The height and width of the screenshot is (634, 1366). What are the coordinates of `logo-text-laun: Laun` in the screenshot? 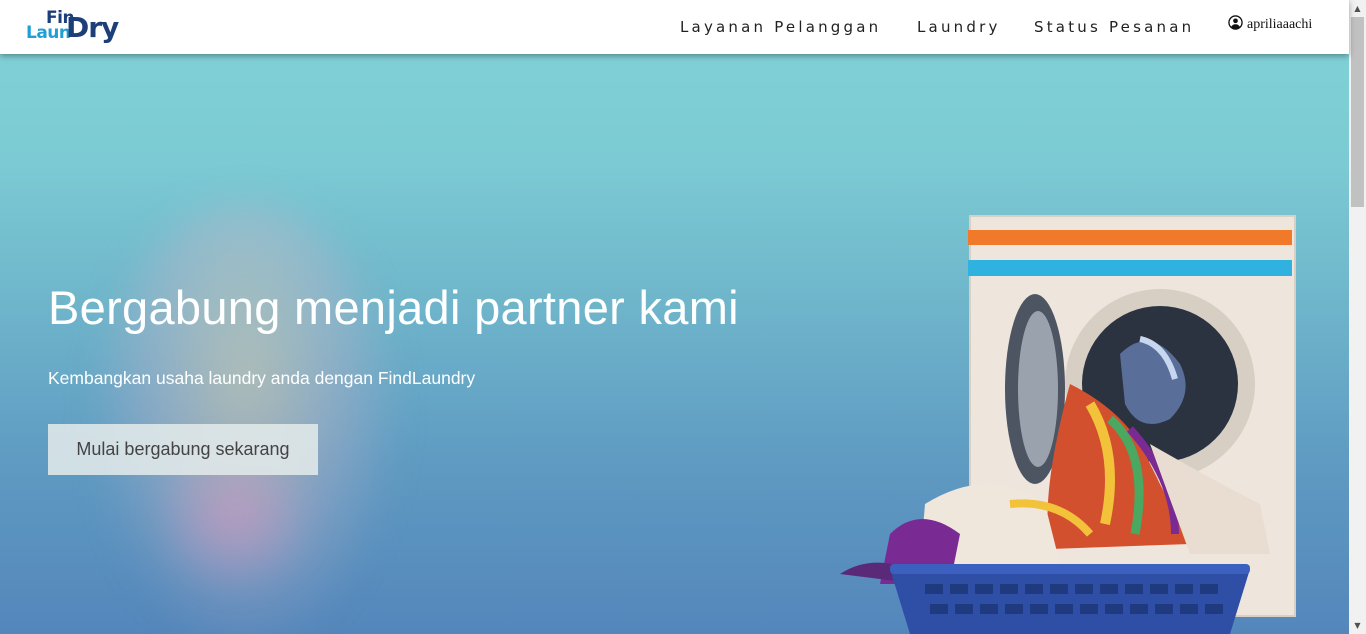 It's located at (48, 33).